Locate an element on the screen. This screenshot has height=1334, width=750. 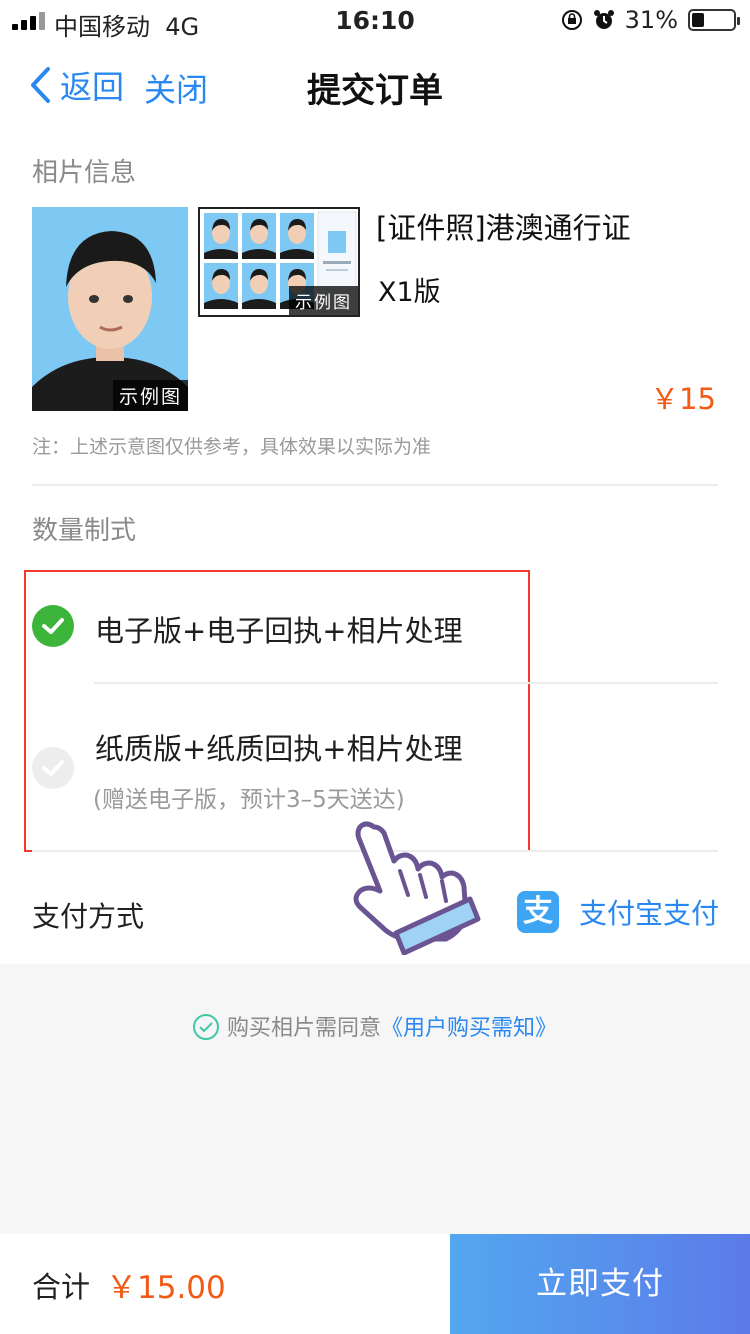
alipay-option: 支 支付宝支付 is located at coordinates (618, 912).